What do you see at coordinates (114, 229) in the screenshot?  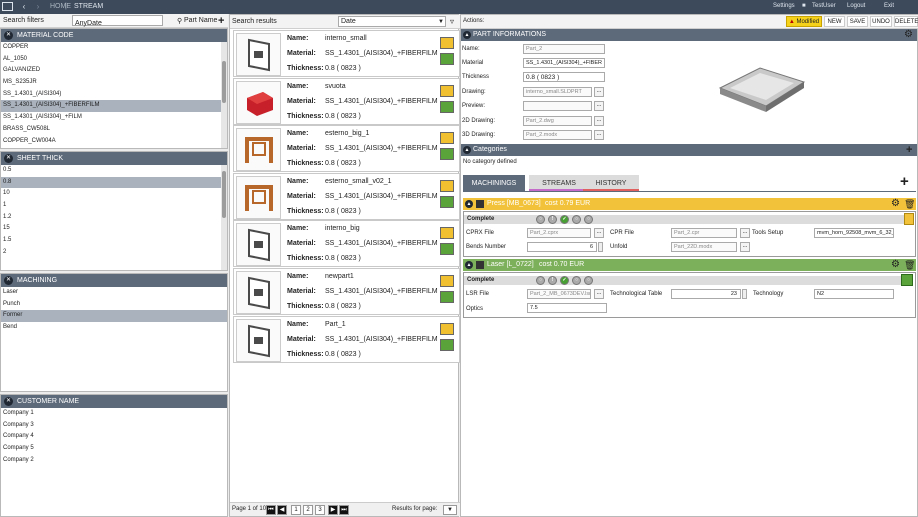 I see `thick-item: 15` at bounding box center [114, 229].